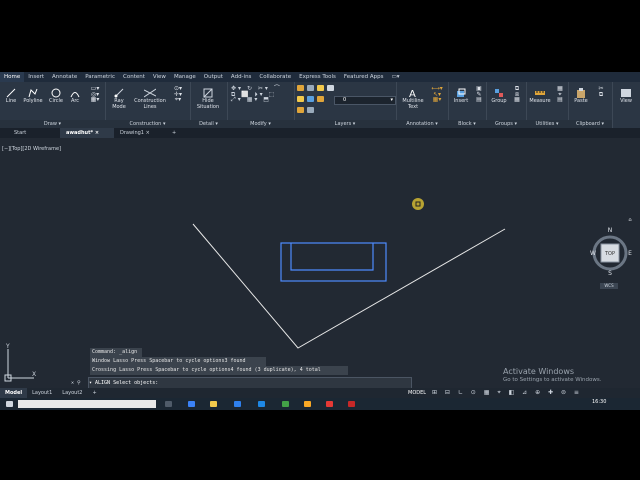  Describe the element at coordinates (87, 133) in the screenshot. I see `doc-tab-awadhut: awadhut* ×` at that location.